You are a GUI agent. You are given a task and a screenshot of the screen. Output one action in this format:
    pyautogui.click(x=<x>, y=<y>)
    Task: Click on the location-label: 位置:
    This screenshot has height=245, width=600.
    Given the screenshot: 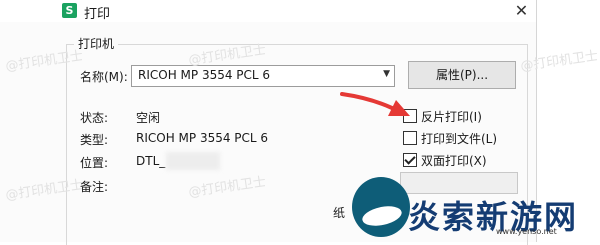 What is the action you would take?
    pyautogui.click(x=94, y=163)
    